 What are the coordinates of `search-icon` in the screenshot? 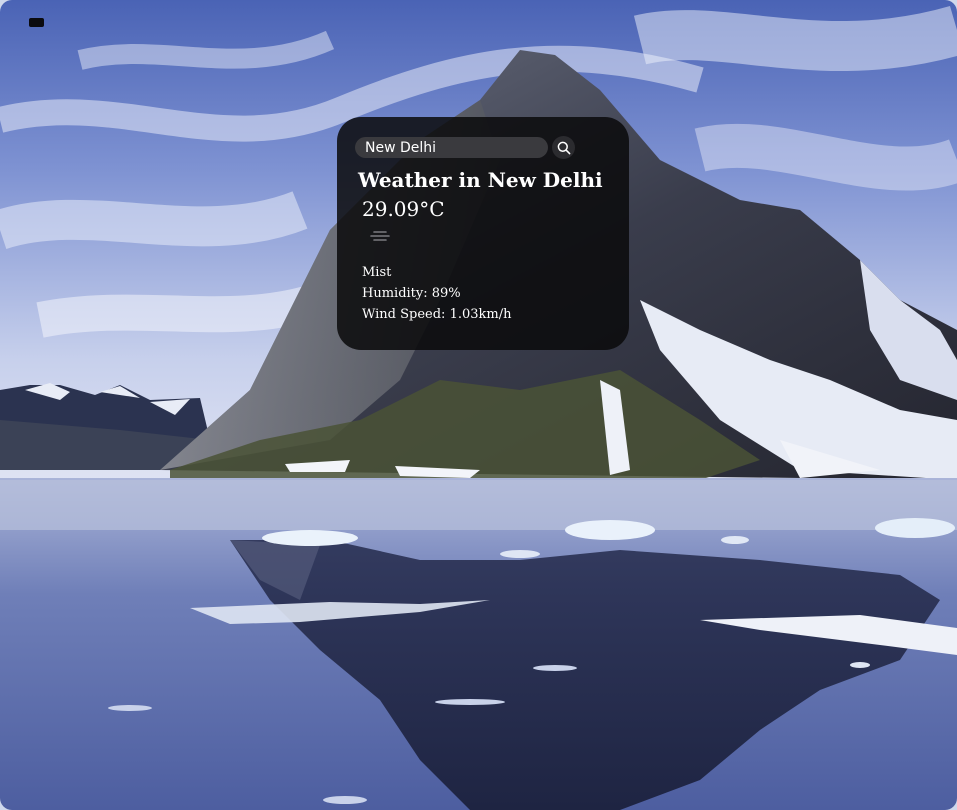 It's located at (563, 147).